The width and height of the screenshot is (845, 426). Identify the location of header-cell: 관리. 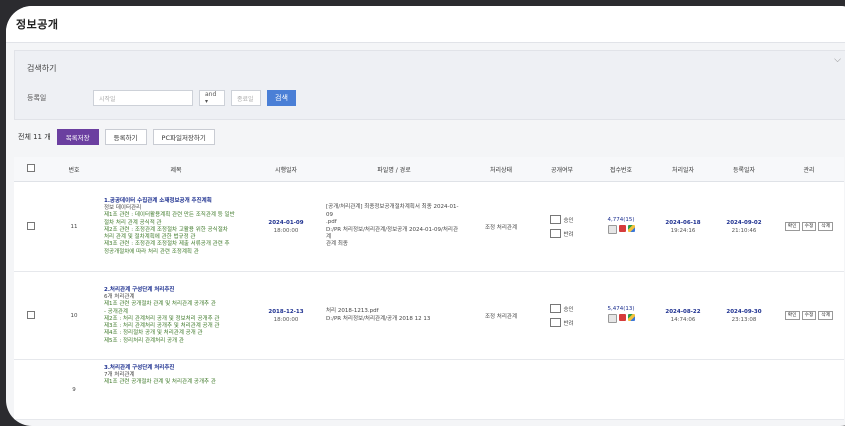
(809, 169).